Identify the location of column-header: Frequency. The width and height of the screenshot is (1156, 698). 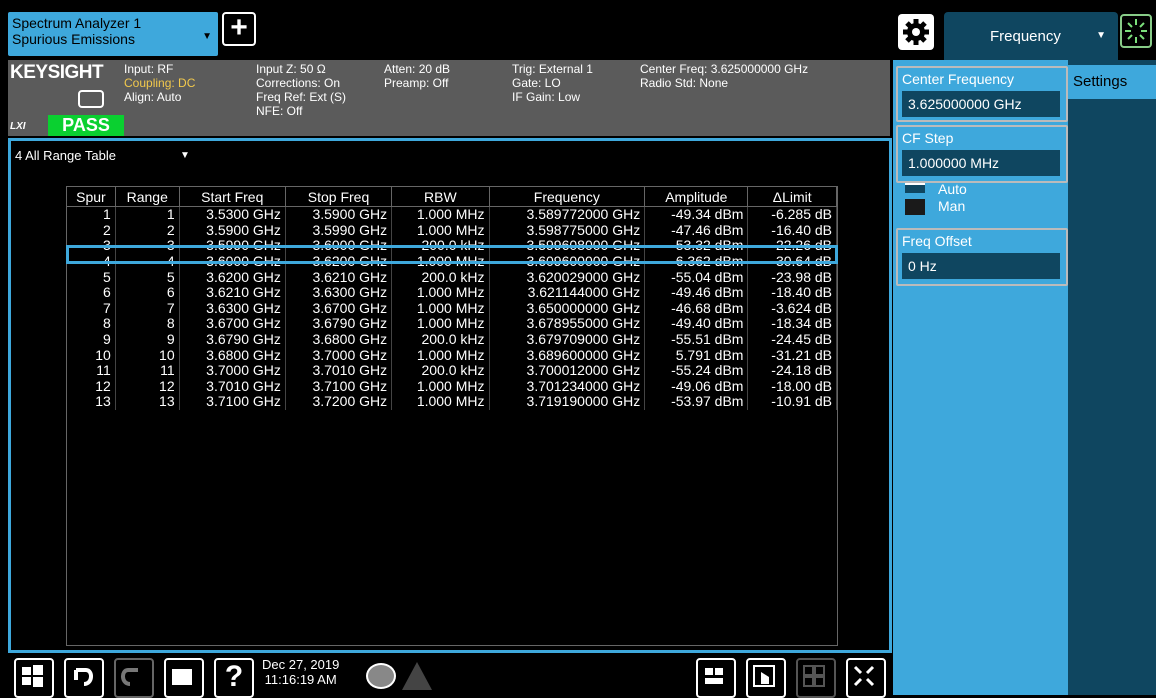
(567, 197).